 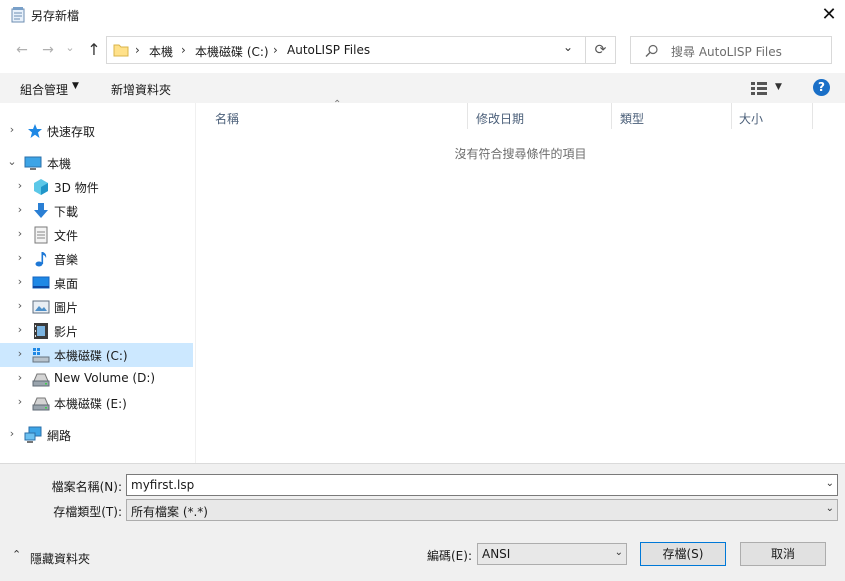 I want to click on filename-combobox: myfirst.lsp ⌄, so click(x=482, y=485).